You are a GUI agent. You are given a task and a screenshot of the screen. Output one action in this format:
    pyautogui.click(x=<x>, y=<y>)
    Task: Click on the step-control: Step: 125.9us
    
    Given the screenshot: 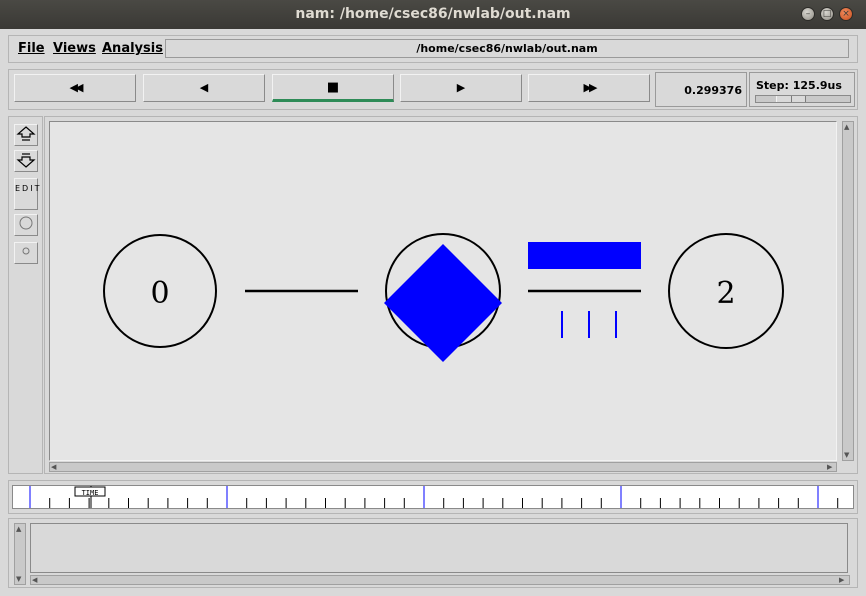 What is the action you would take?
    pyautogui.click(x=802, y=89)
    